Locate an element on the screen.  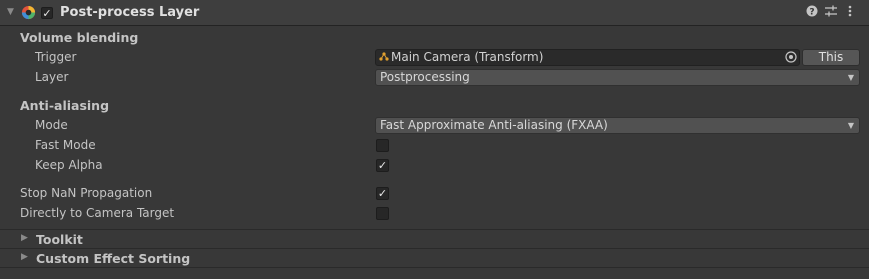
layer-value: Postprocessing is located at coordinates (425, 77).